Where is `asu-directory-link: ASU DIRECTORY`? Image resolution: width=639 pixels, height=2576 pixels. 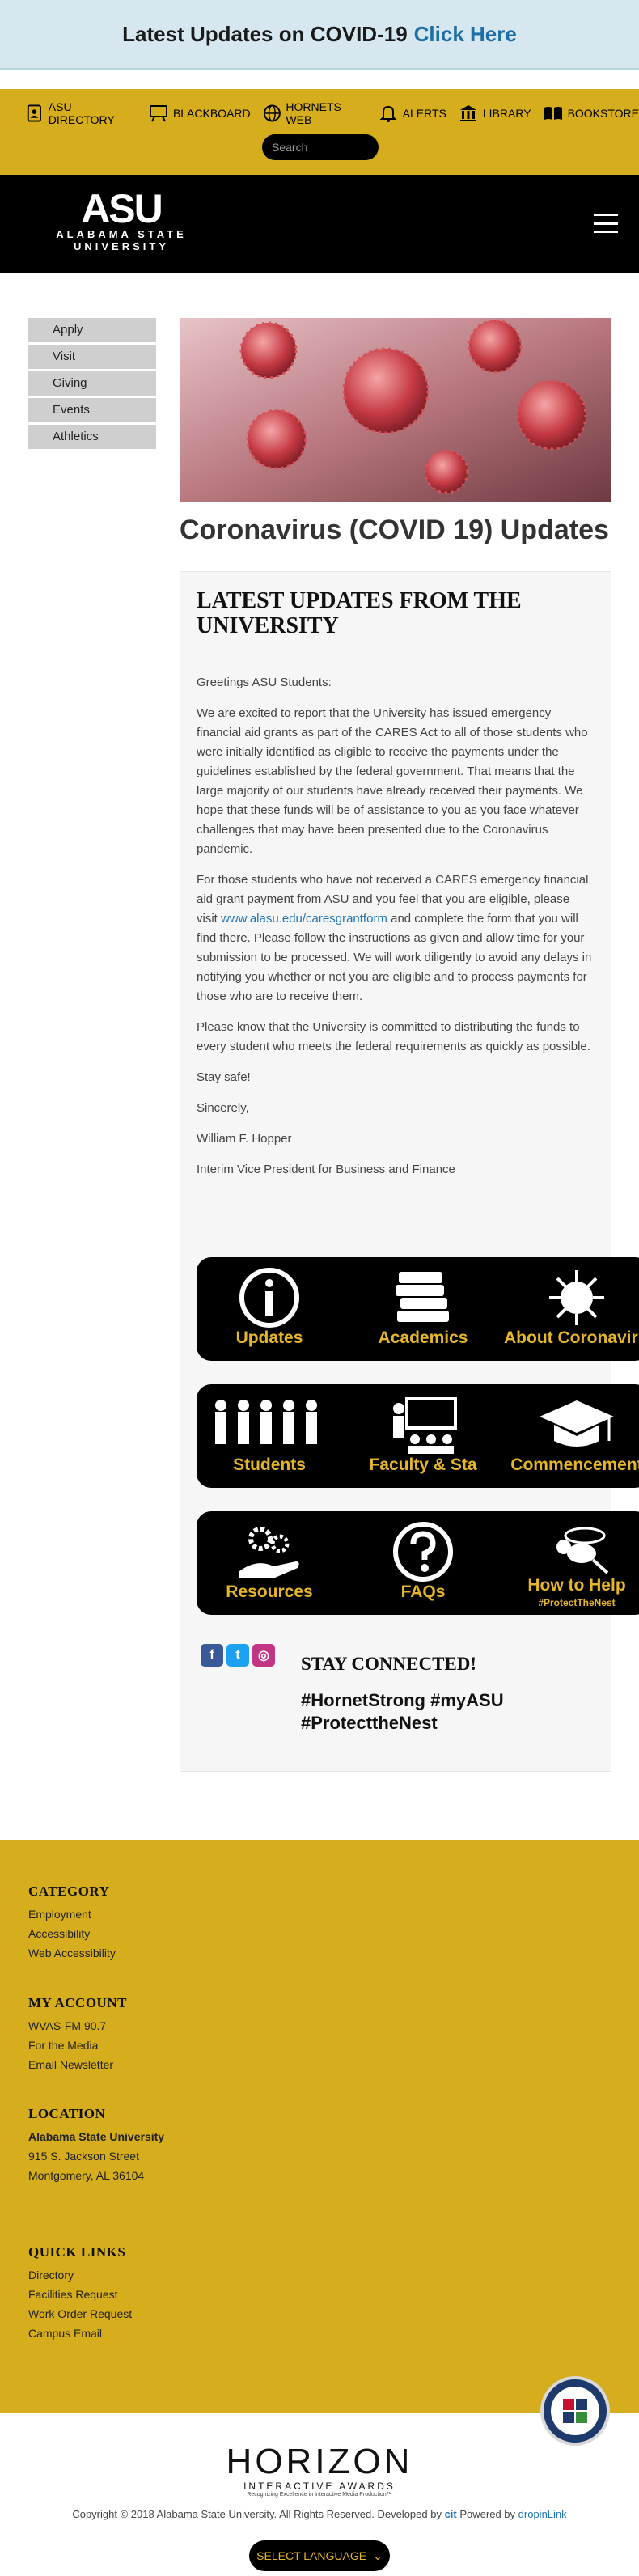
asu-directory-link: ASU DIRECTORY is located at coordinates (80, 113).